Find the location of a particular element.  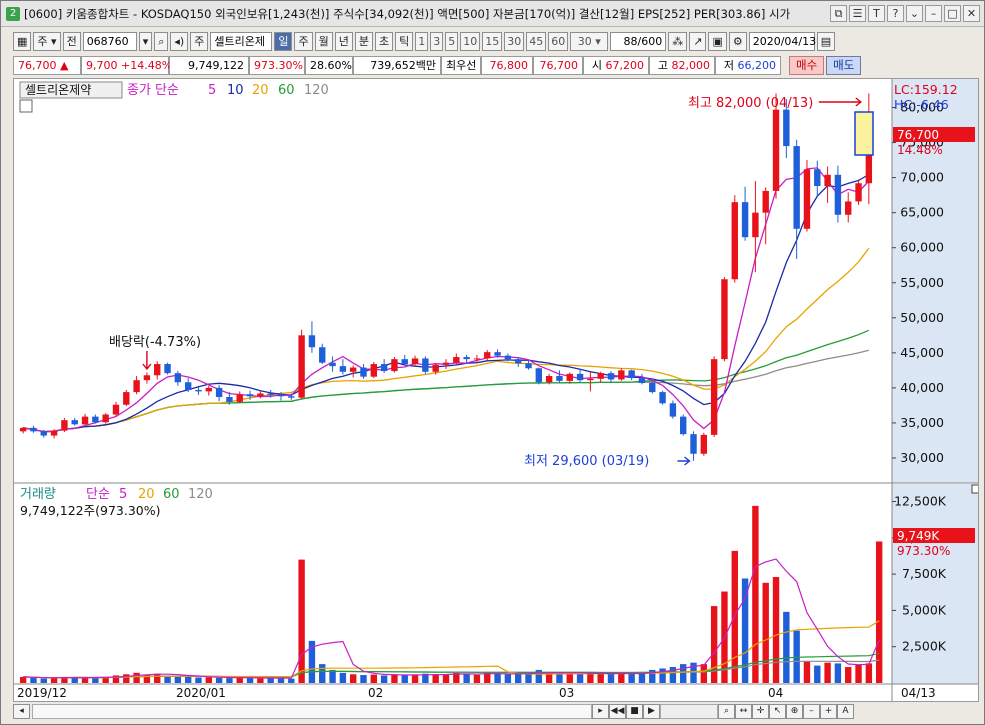

vol-legend-simple: 단순 is located at coordinates (98, 494).